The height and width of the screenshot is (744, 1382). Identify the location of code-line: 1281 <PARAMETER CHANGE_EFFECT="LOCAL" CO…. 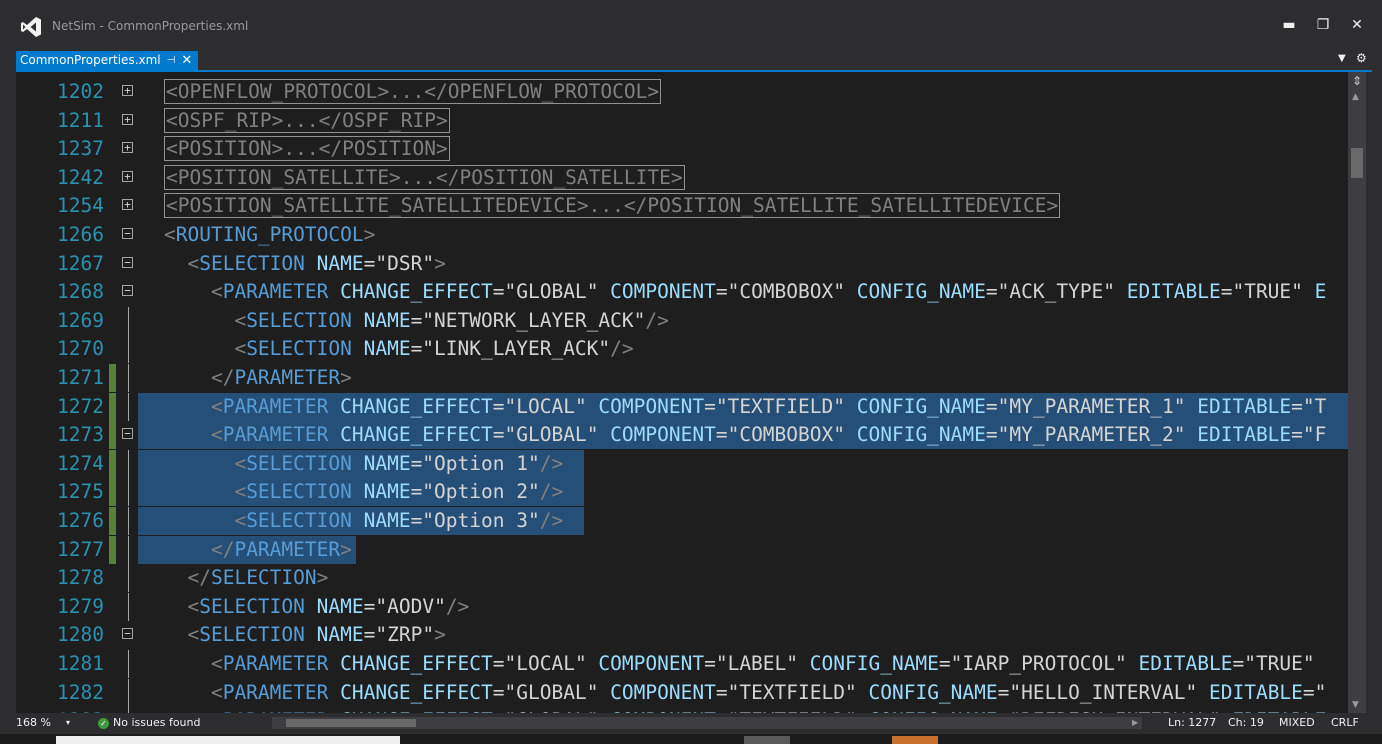
(682, 664).